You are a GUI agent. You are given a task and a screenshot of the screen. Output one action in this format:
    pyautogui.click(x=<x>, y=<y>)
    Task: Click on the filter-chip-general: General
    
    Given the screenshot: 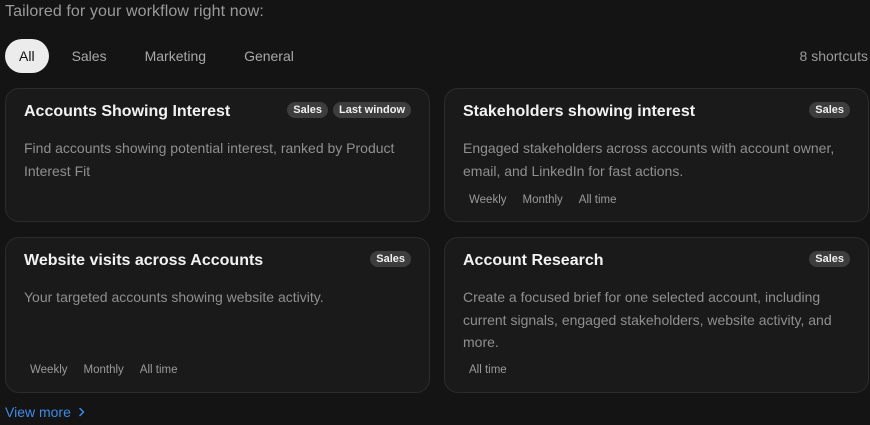 What is the action you would take?
    pyautogui.click(x=269, y=56)
    